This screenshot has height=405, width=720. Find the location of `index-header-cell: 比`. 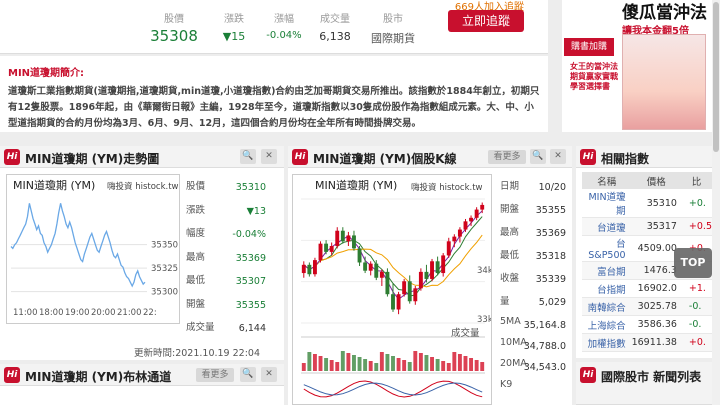

index-header-cell: 比 is located at coordinates (696, 180).